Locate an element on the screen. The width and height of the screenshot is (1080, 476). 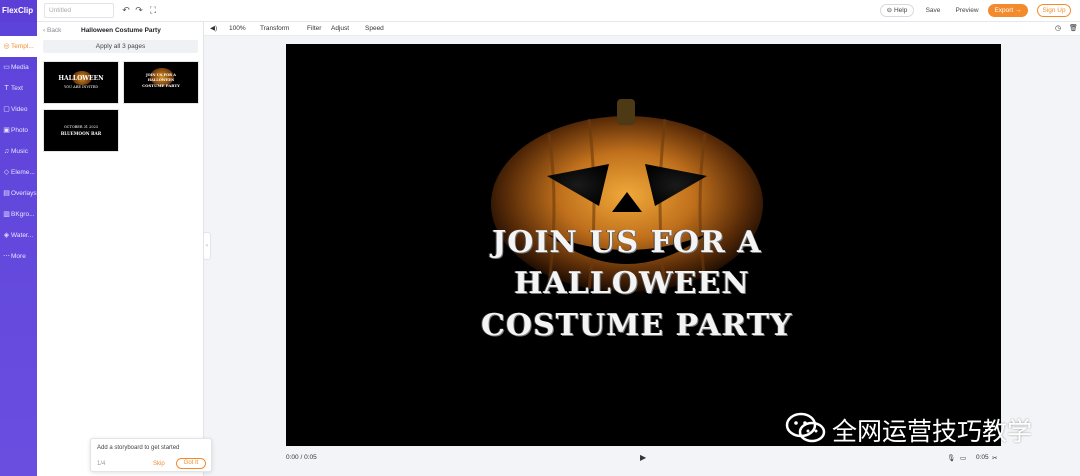
background-icon: ▥ is located at coordinates (6, 214).